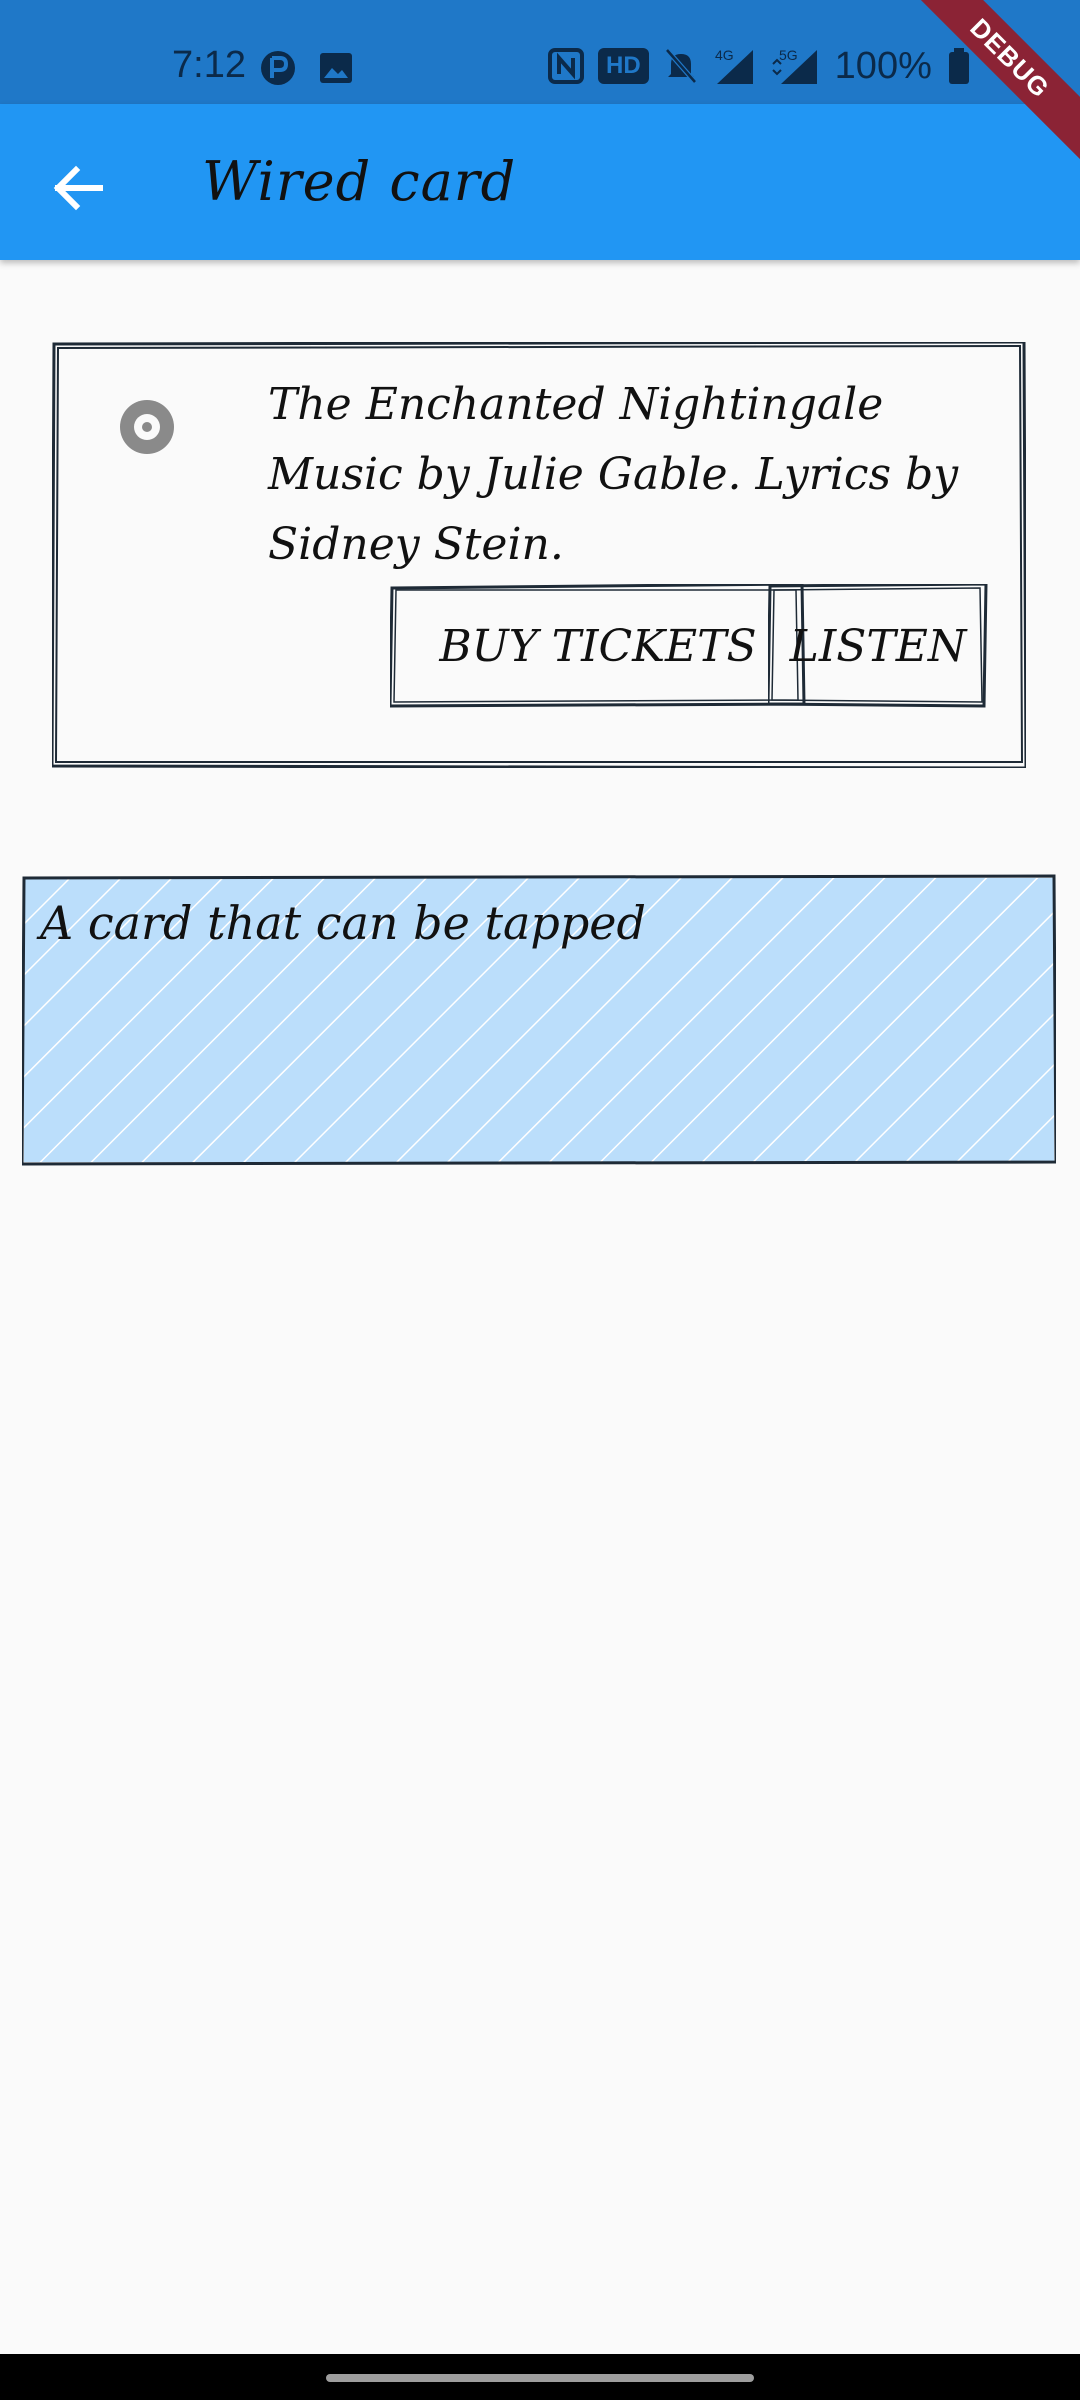 This screenshot has height=2400, width=1080. Describe the element at coordinates (724, 55) in the screenshot. I see `svg-text: 4G` at that location.